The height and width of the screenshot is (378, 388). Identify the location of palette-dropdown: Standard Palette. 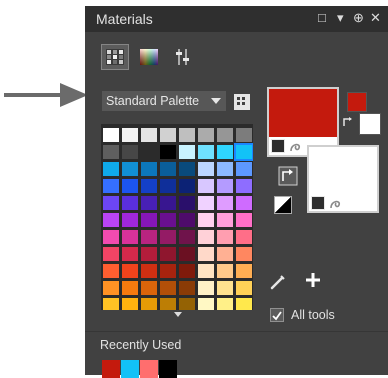
(164, 101).